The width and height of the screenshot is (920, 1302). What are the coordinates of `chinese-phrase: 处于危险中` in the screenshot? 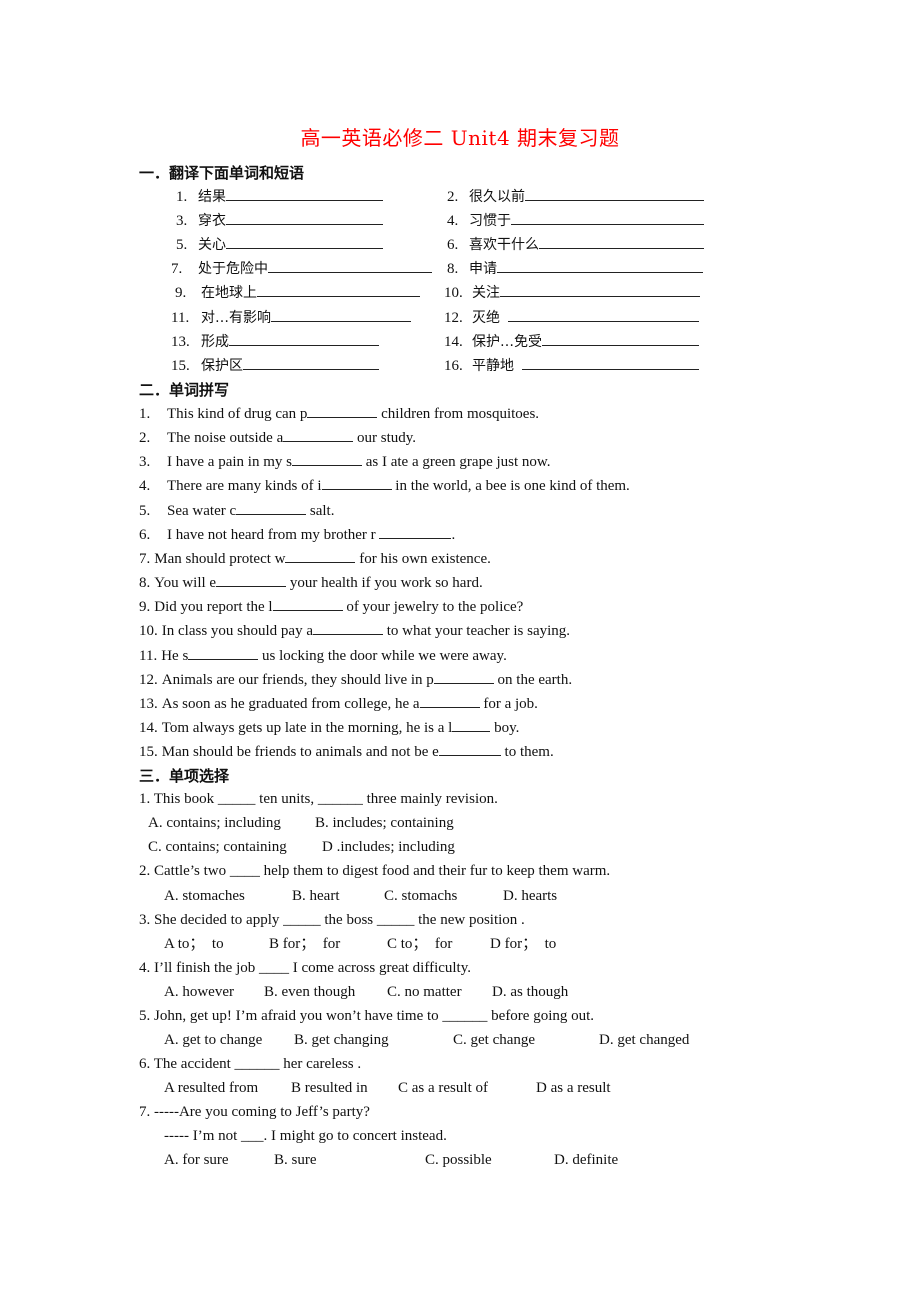 It's located at (233, 269).